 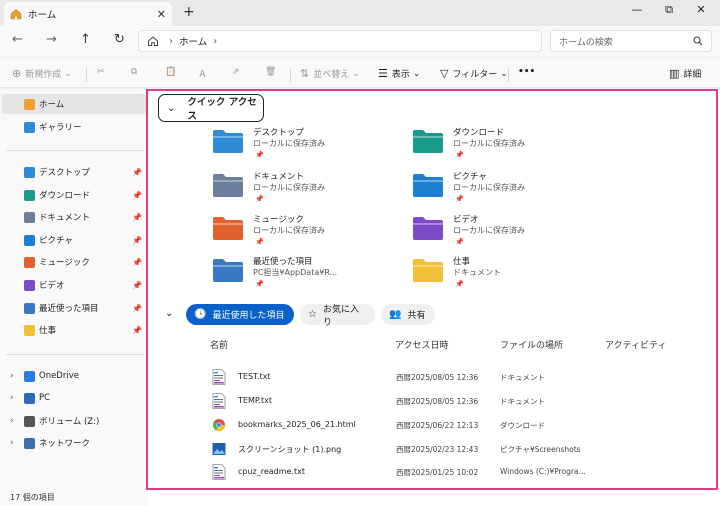 What do you see at coordinates (74, 308) in the screenshot?
I see `sidebar-item-pinned: 最近使った項目 📌` at bounding box center [74, 308].